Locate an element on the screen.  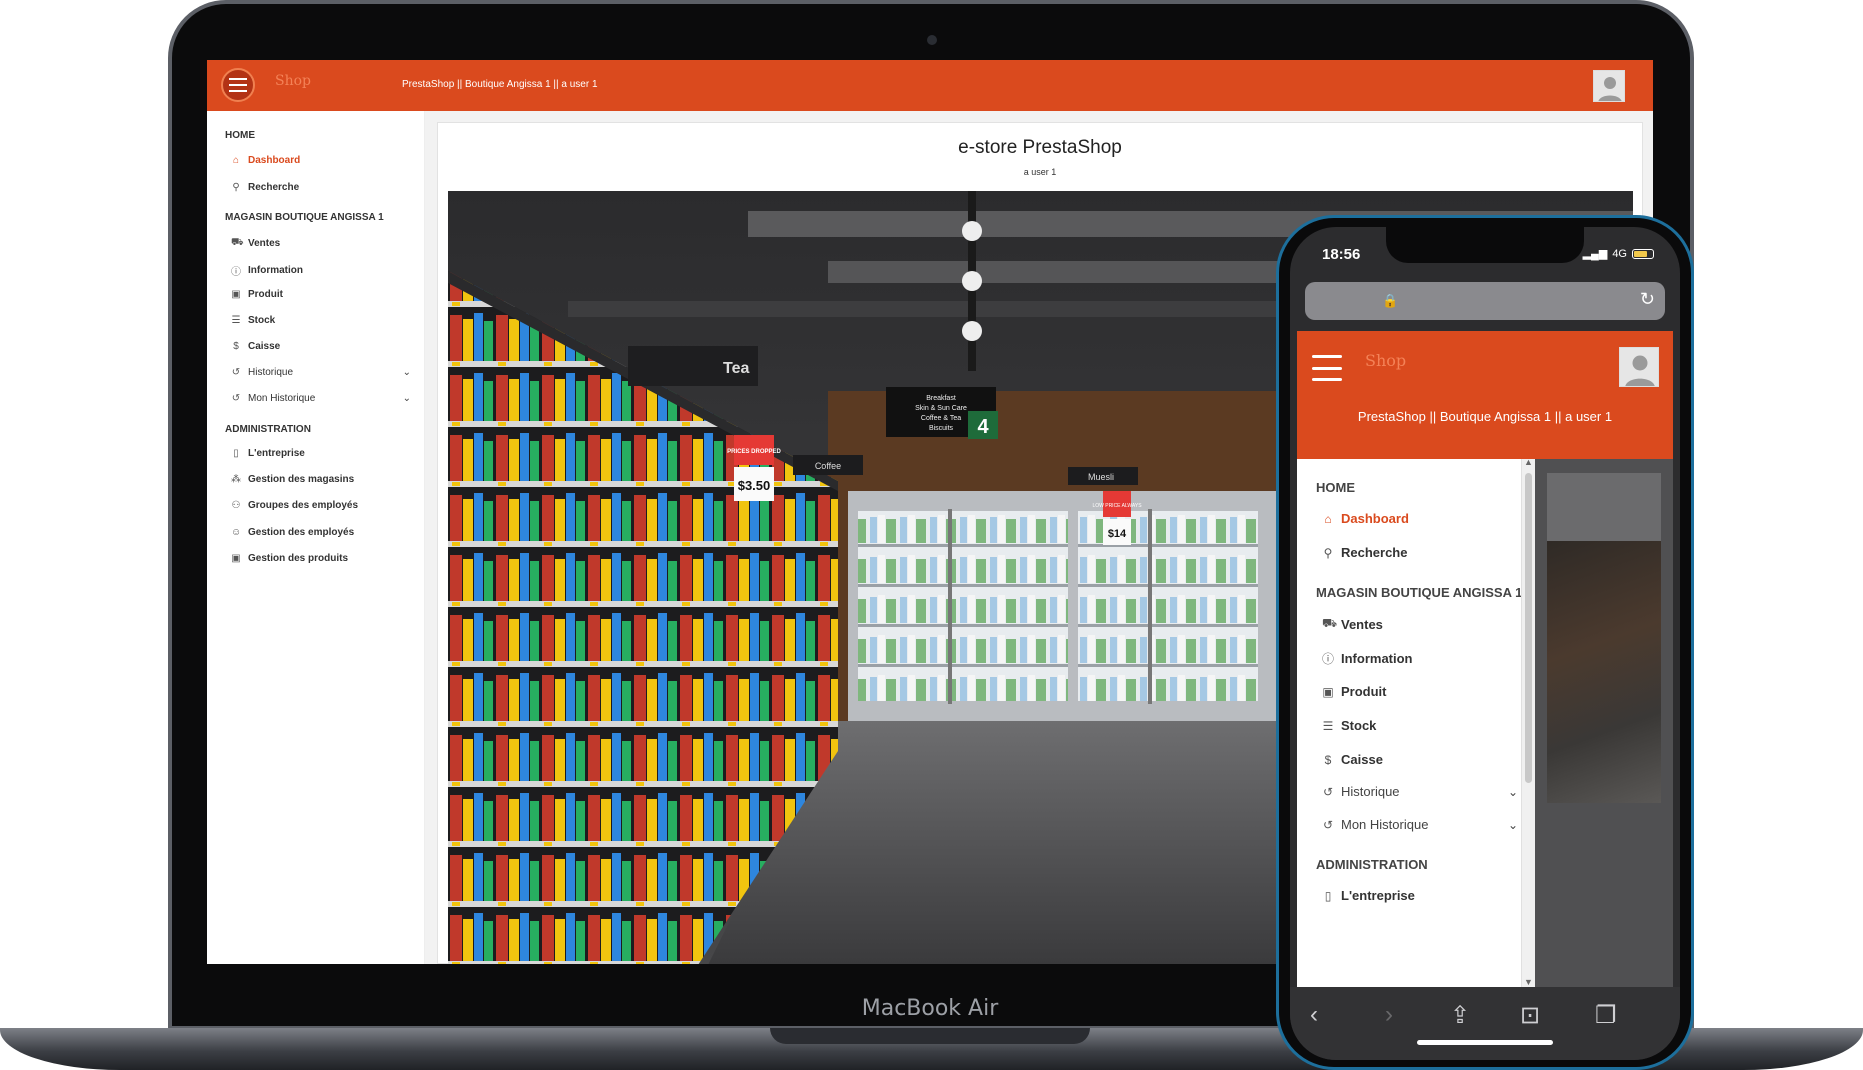
mobile-item-label: Dashboard is located at coordinates (1375, 518).